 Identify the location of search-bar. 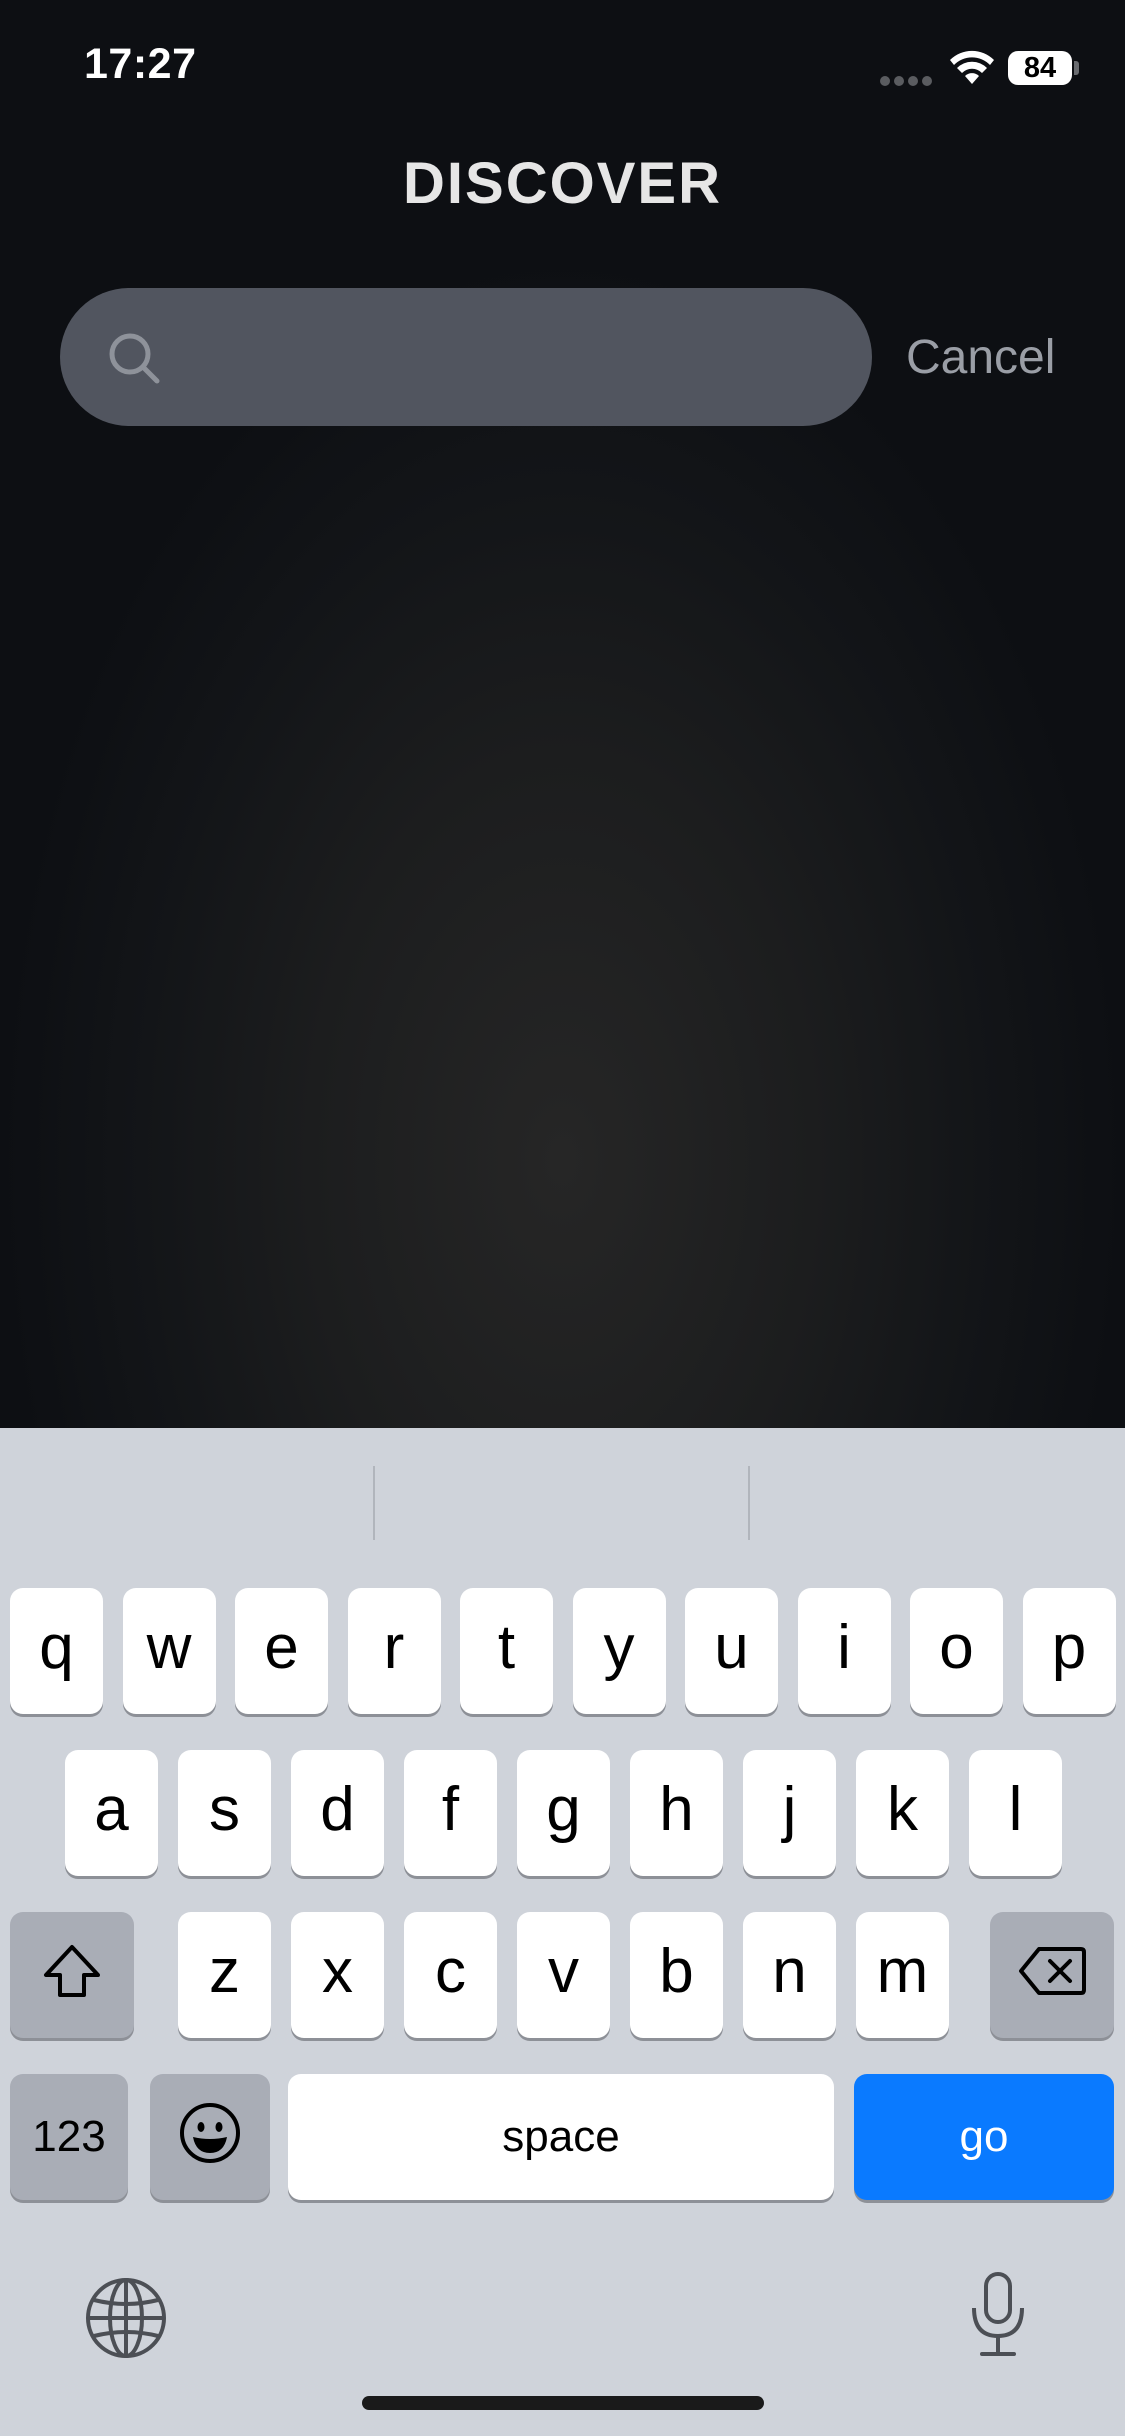
(466, 358).